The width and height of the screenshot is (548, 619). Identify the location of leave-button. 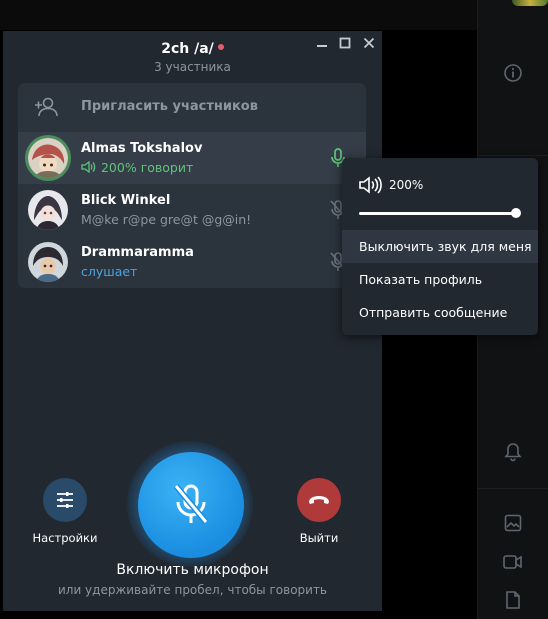
(319, 500).